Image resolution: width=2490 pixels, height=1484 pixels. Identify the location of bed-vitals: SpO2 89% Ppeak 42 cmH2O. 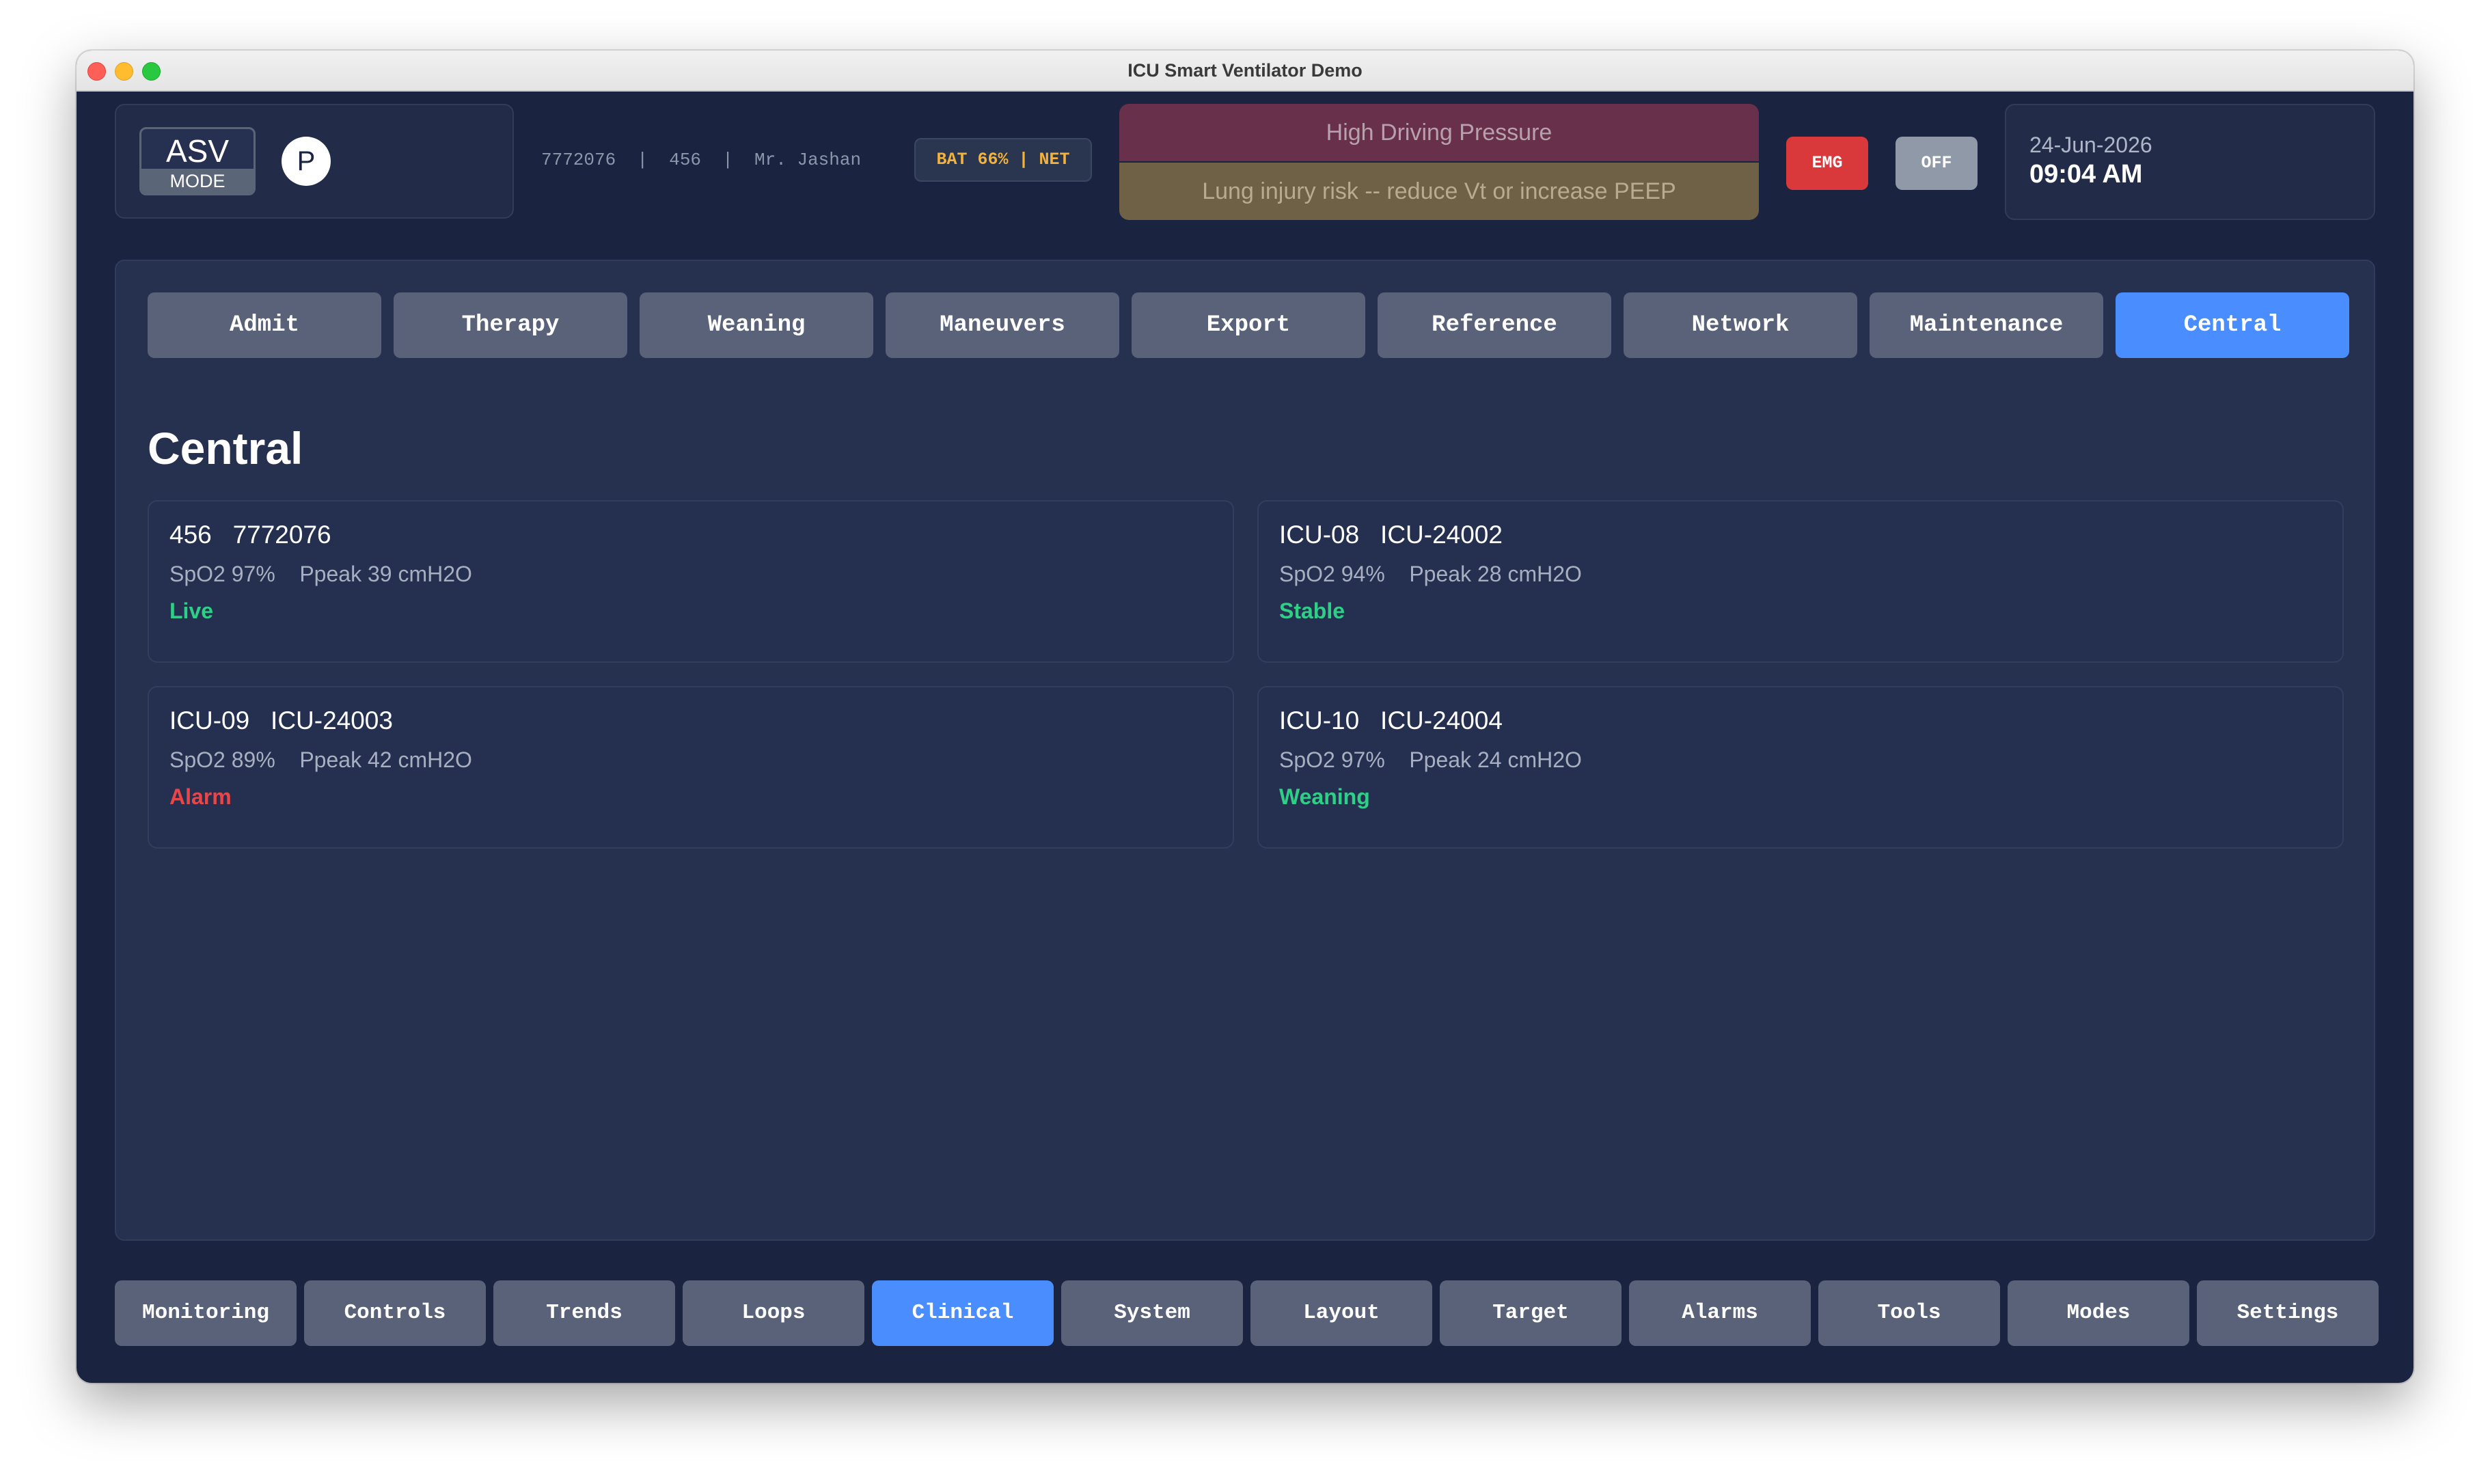
(320, 760).